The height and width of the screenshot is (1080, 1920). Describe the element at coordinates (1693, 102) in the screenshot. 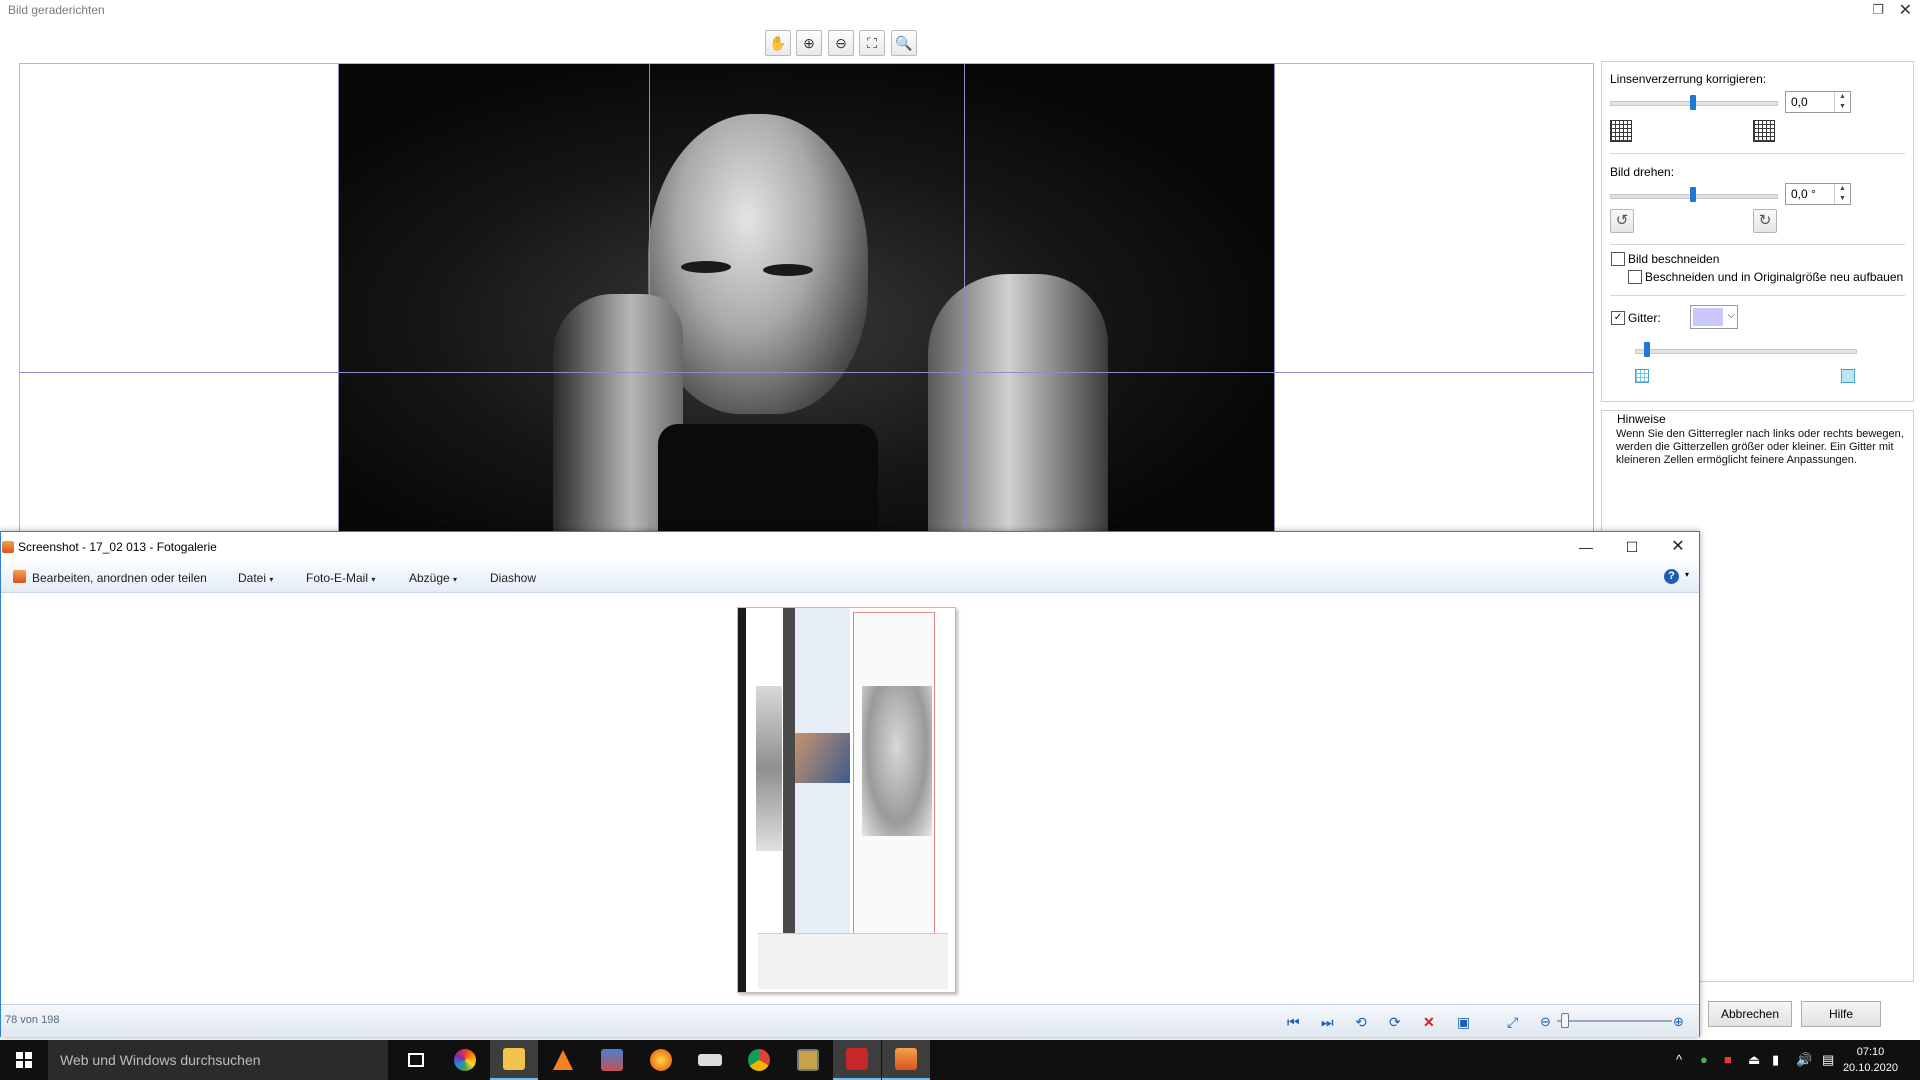

I see `lens-slider-thumb` at that location.